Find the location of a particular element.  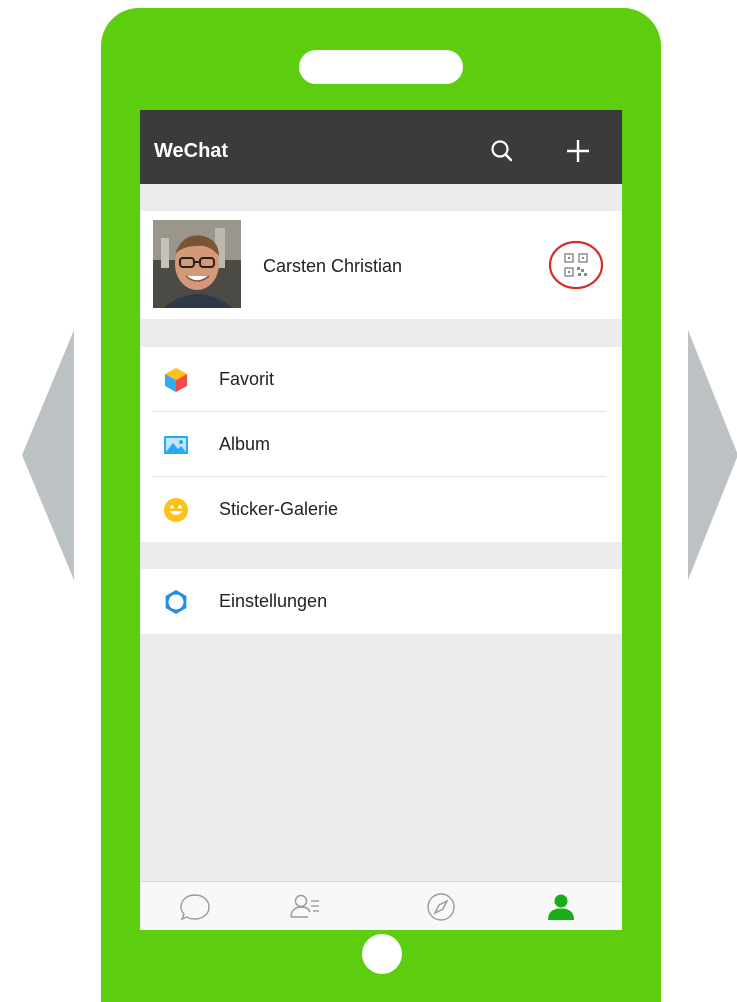

qr-code-icon is located at coordinates (576, 265).